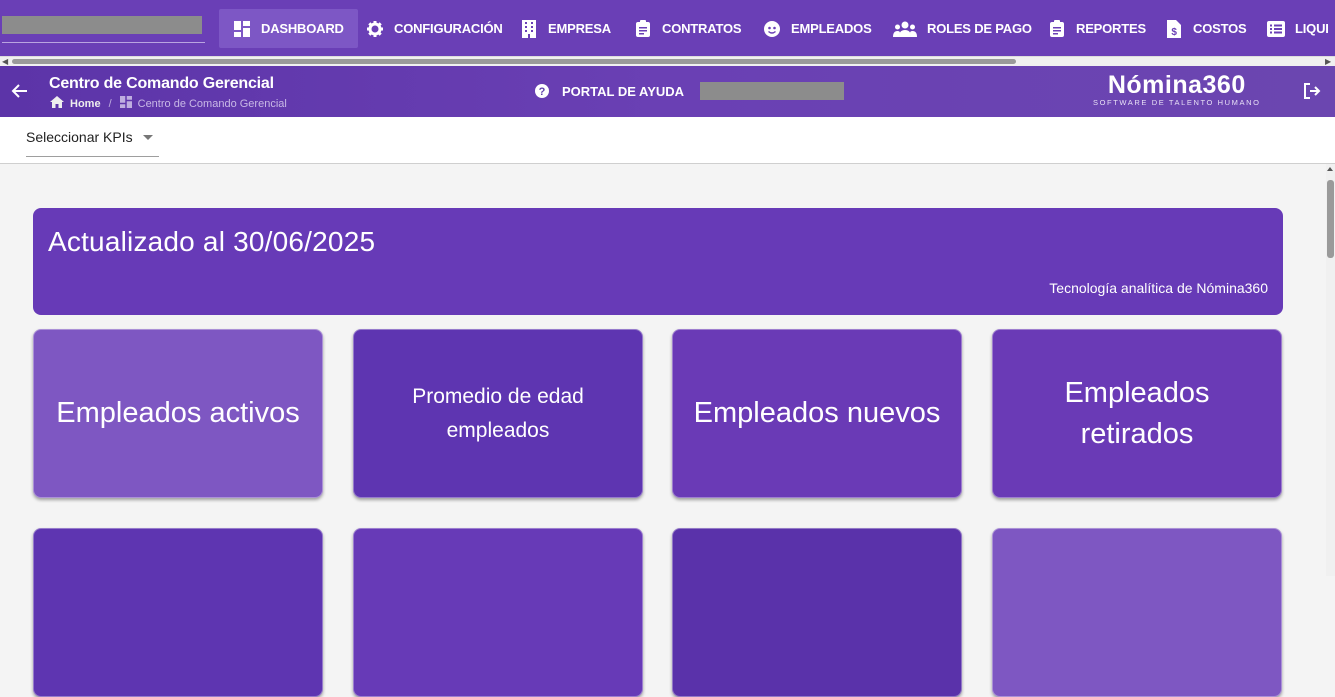 This screenshot has width=1335, height=697. What do you see at coordinates (20, 91) in the screenshot?
I see `back-arrow-icon` at bounding box center [20, 91].